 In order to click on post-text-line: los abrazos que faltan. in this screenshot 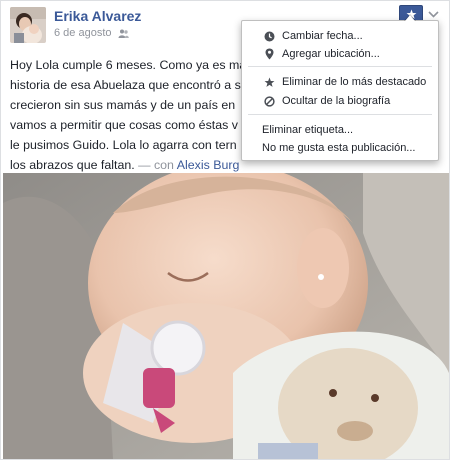, I will do `click(72, 165)`.